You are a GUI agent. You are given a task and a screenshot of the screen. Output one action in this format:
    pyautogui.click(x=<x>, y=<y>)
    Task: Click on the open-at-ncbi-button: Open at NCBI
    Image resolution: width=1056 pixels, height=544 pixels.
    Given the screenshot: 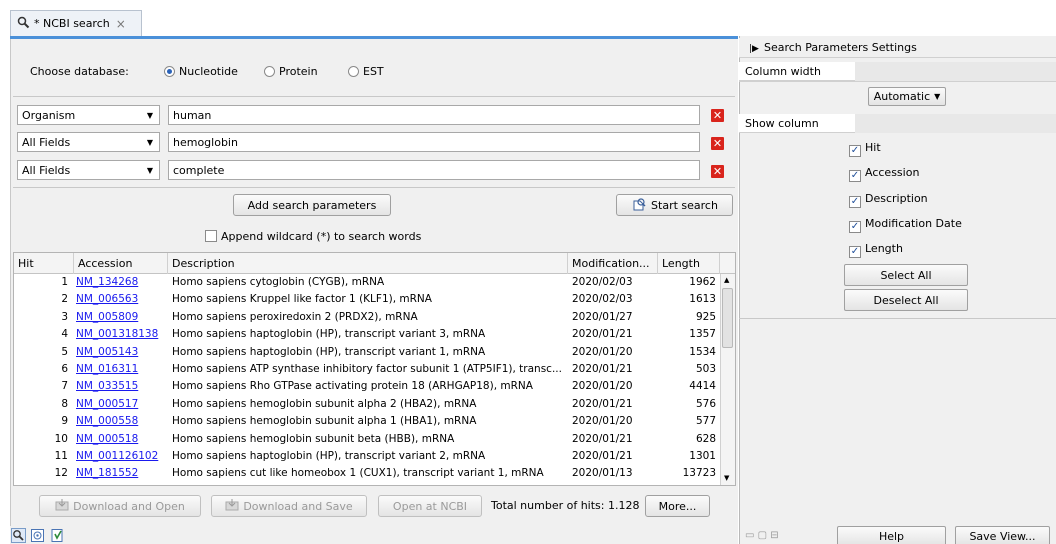 What is the action you would take?
    pyautogui.click(x=430, y=506)
    